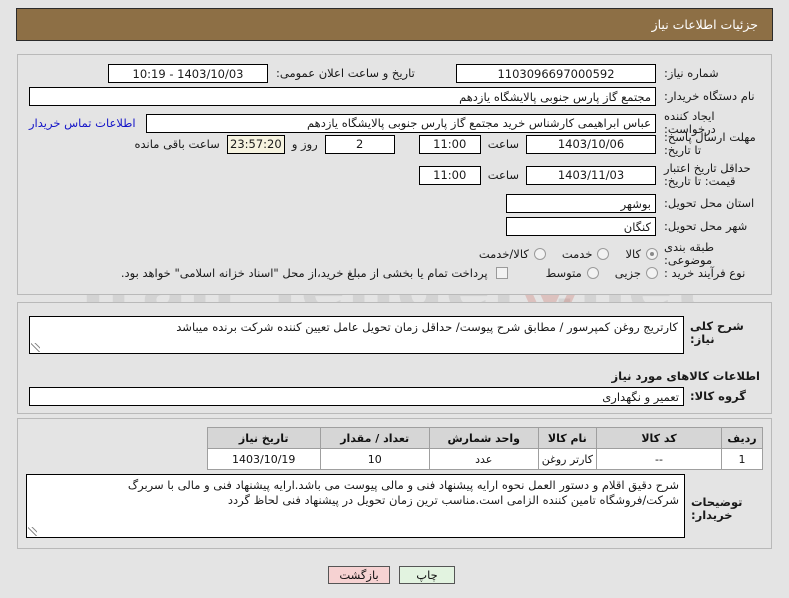 This screenshot has width=789, height=598. Describe the element at coordinates (592, 273) in the screenshot. I see `radio-icon-motavaset` at that location.